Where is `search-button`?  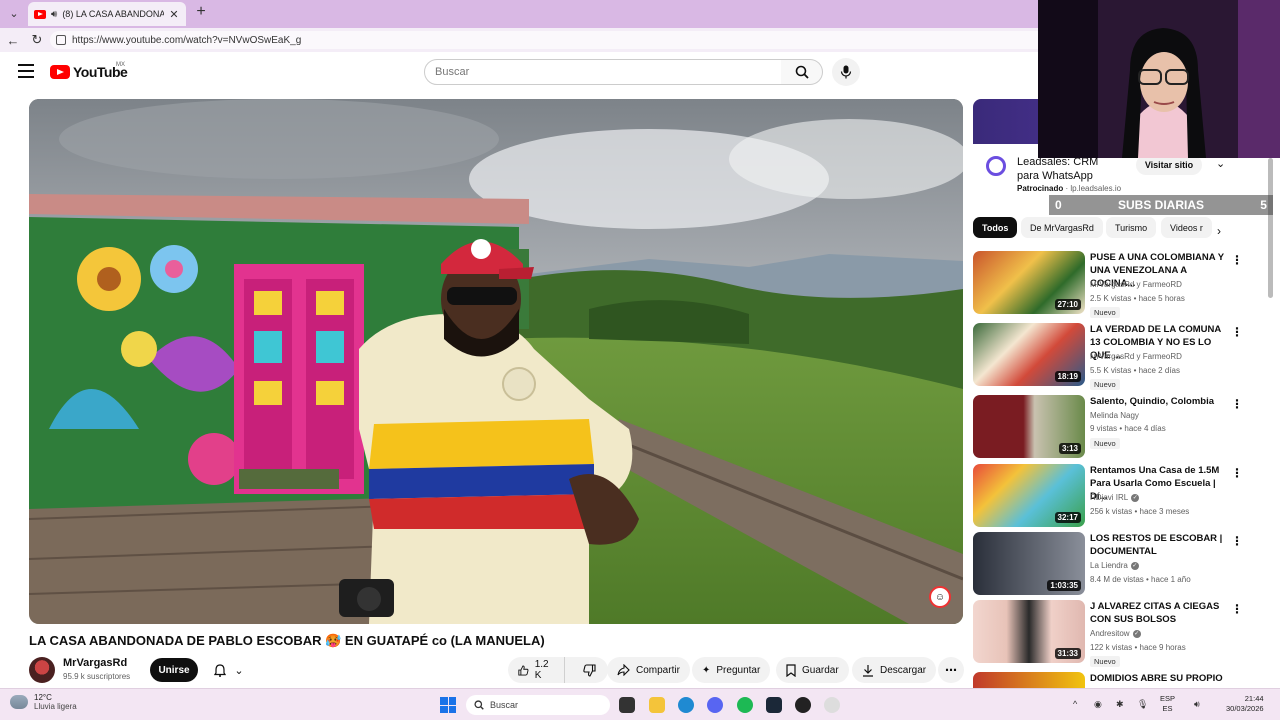 search-button is located at coordinates (802, 72).